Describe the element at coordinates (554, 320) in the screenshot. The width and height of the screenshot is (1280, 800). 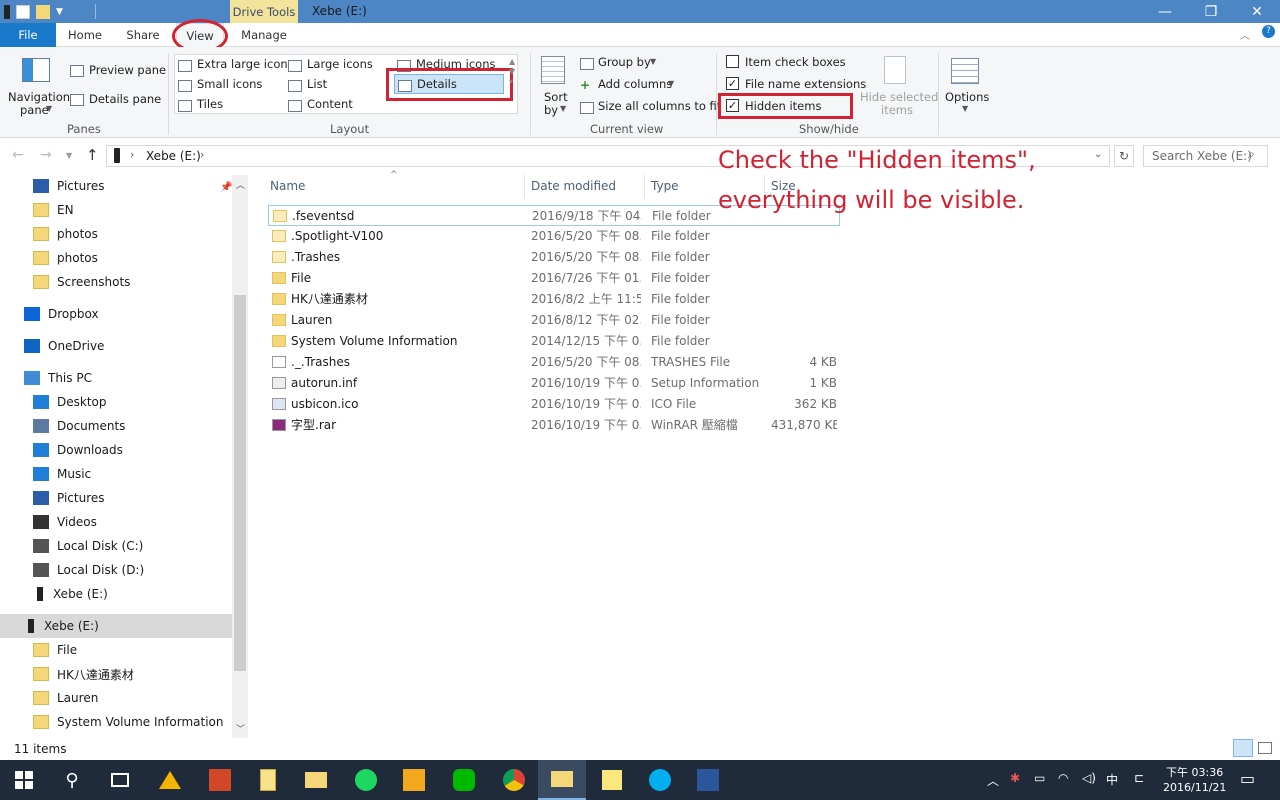
I see `file-row: Lauren 2016/8/12 下午 02... File folder` at that location.